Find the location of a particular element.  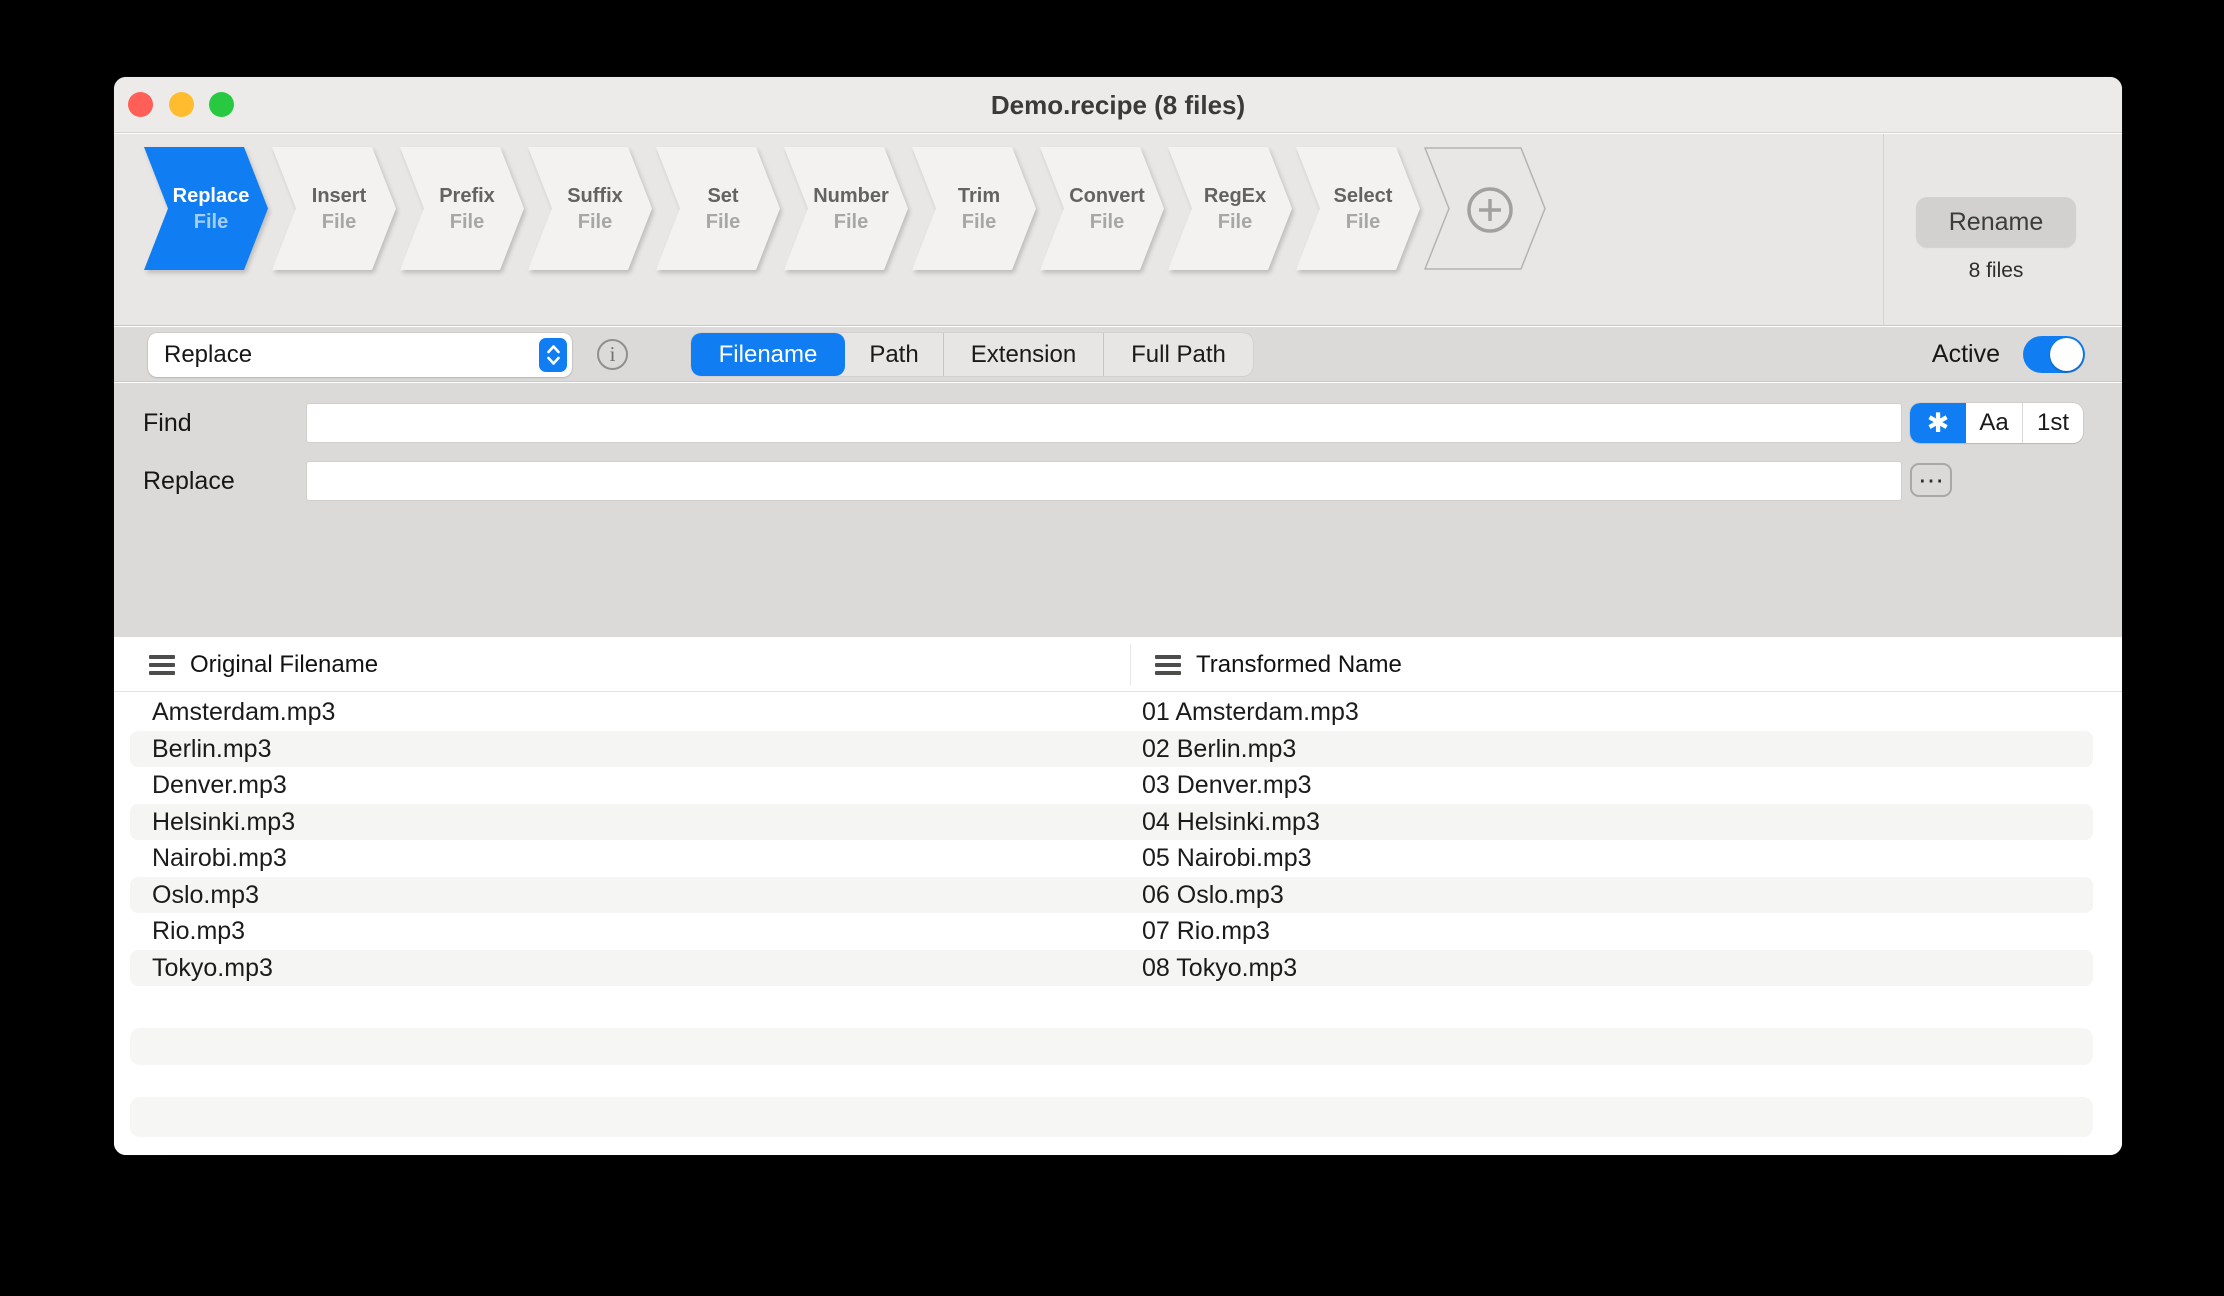

toolbar-divider is located at coordinates (1883, 230).